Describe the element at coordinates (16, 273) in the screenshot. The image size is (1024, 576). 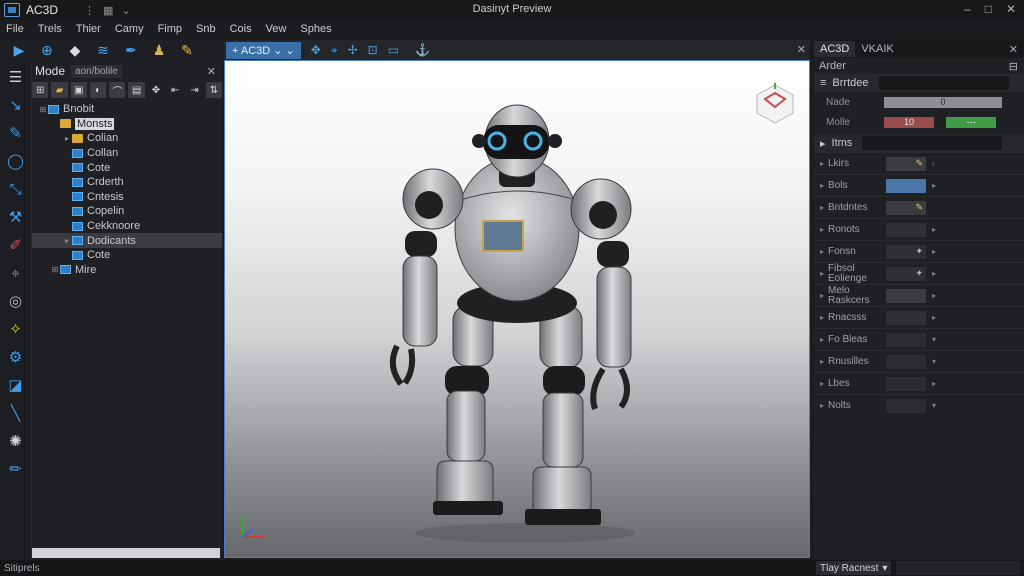
I see `paint-icon: ⌖` at that location.